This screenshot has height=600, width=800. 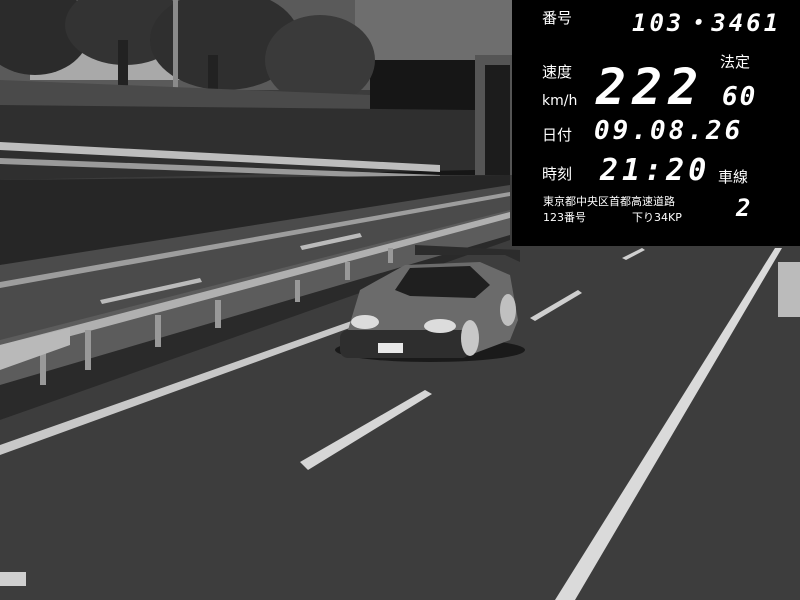 What do you see at coordinates (557, 18) in the screenshot?
I see `plate-label: 番号` at bounding box center [557, 18].